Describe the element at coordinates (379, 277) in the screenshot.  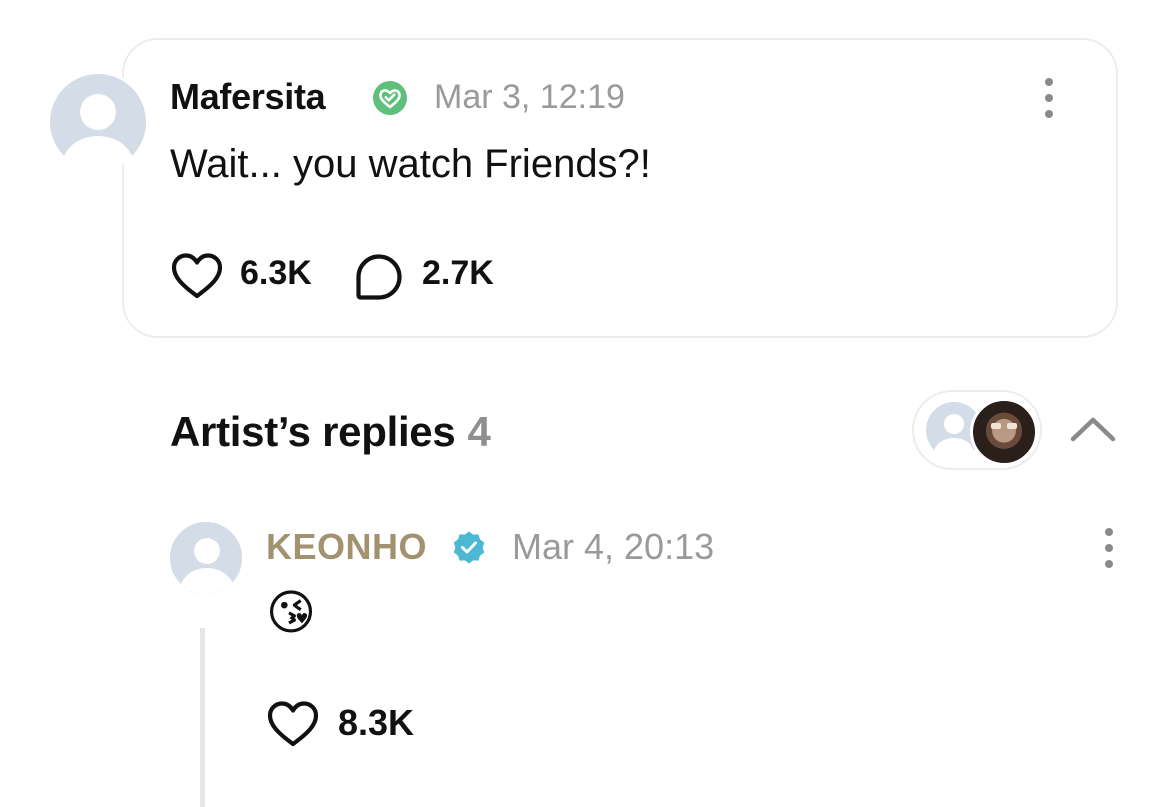
I see `speech-bubble-icon` at that location.